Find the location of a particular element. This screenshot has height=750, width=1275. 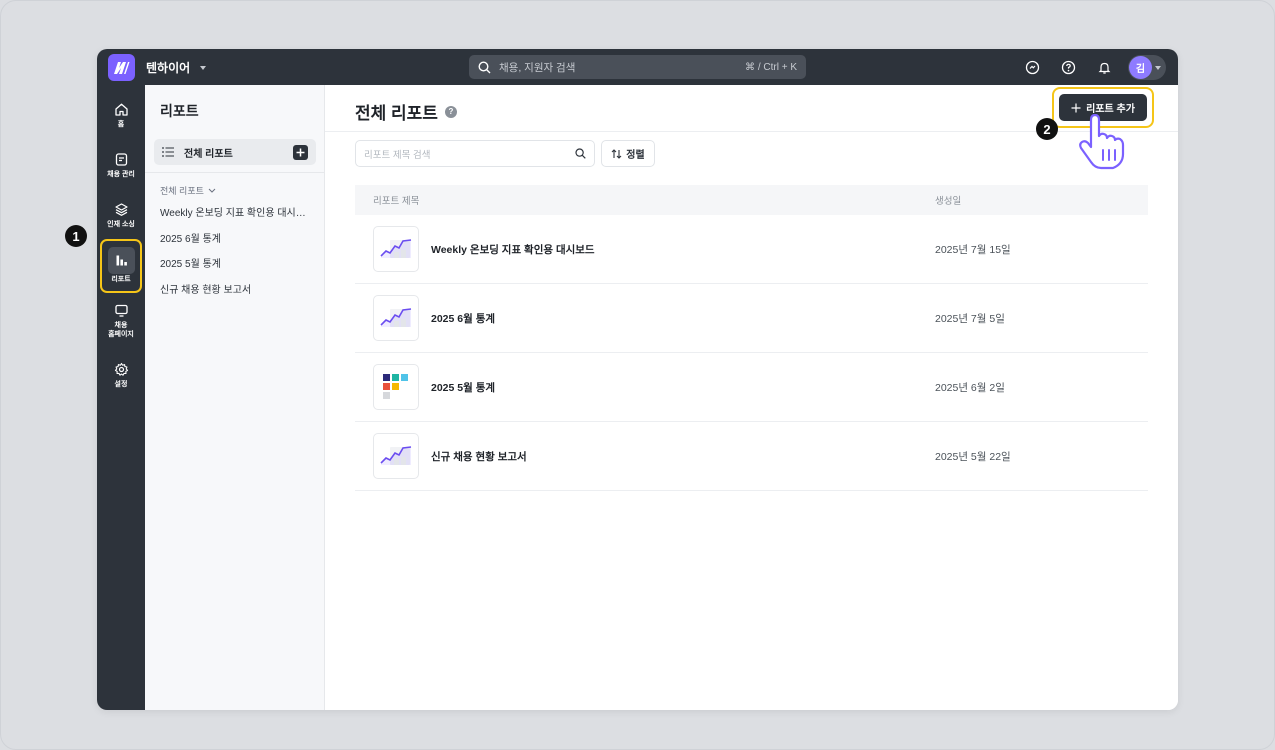

sort-label: 정렬 is located at coordinates (635, 155).